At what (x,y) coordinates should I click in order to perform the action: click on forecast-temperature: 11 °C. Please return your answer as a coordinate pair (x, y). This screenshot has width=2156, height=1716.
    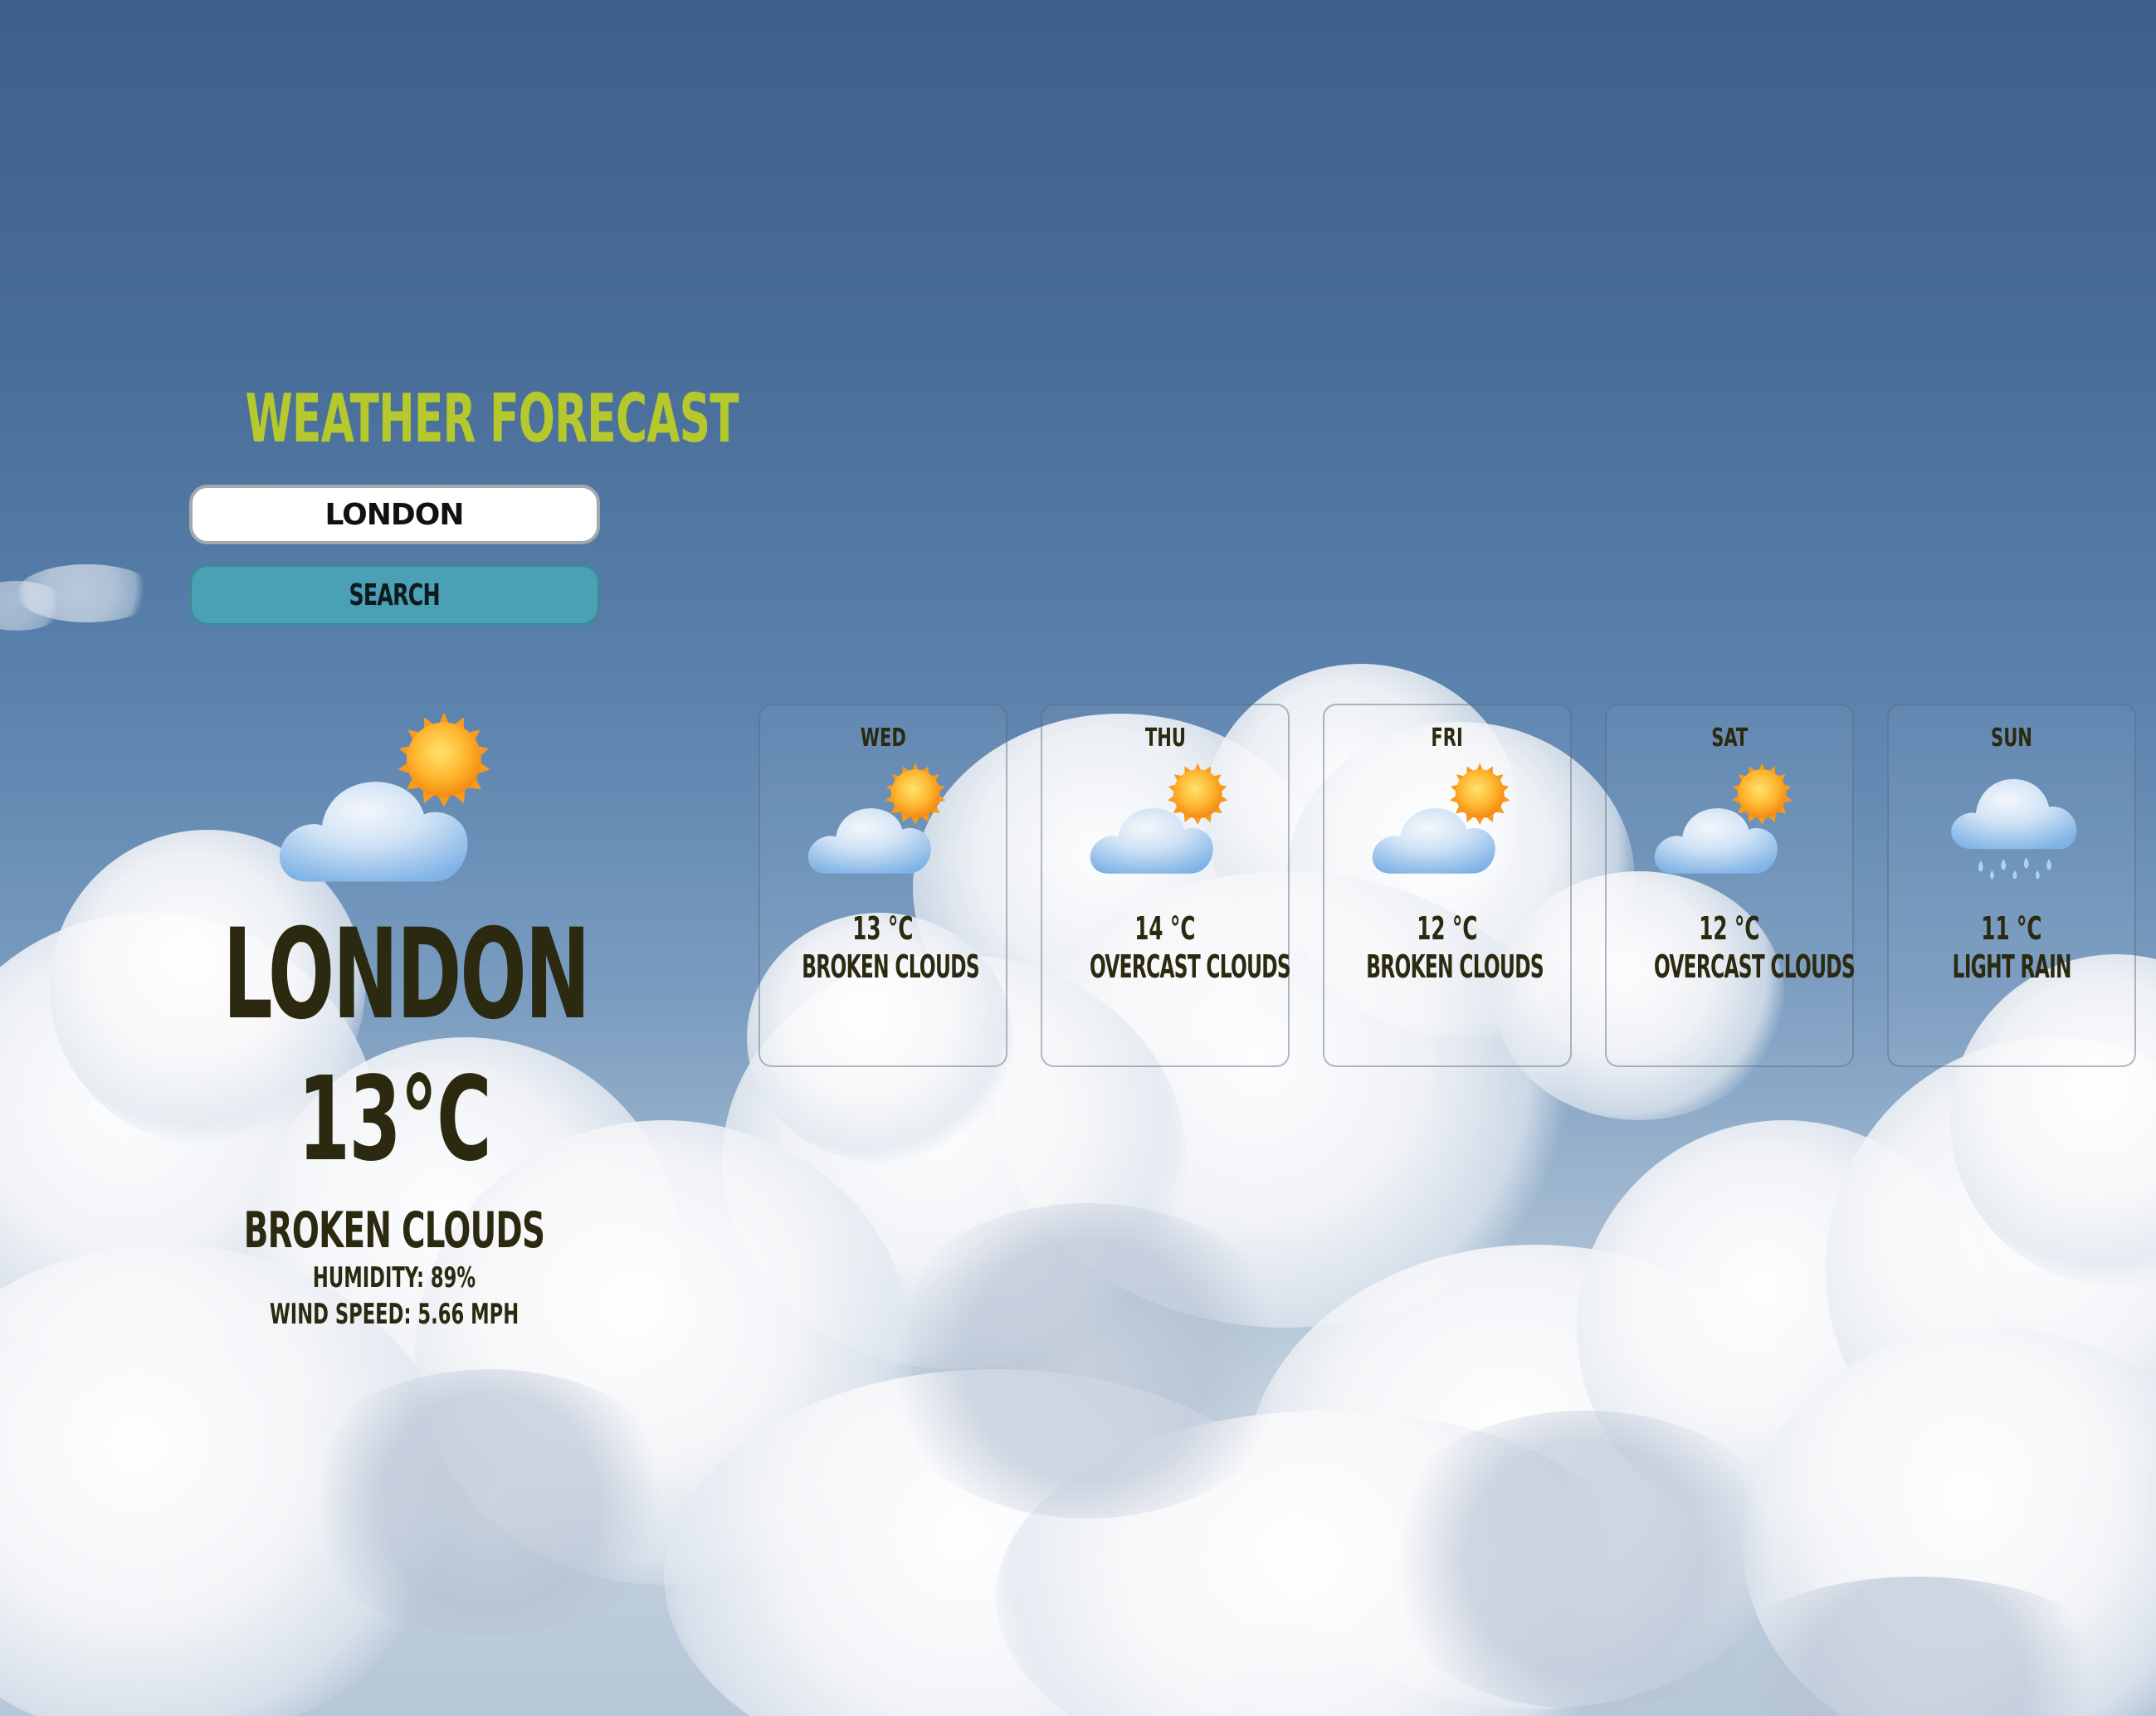
    Looking at the image, I should click on (2012, 928).